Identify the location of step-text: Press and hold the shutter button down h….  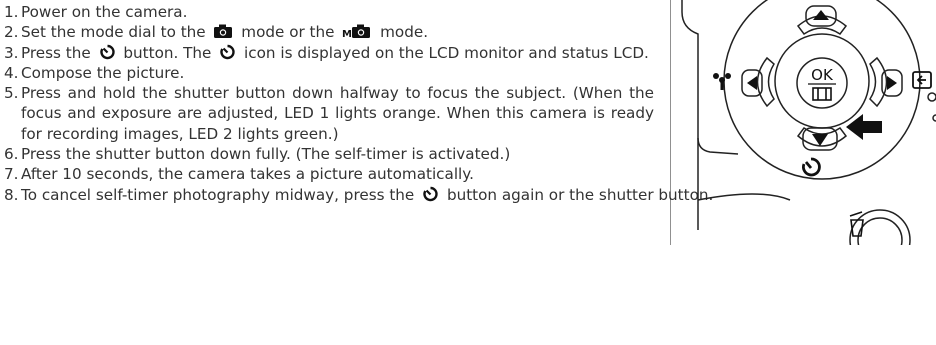
(337, 113).